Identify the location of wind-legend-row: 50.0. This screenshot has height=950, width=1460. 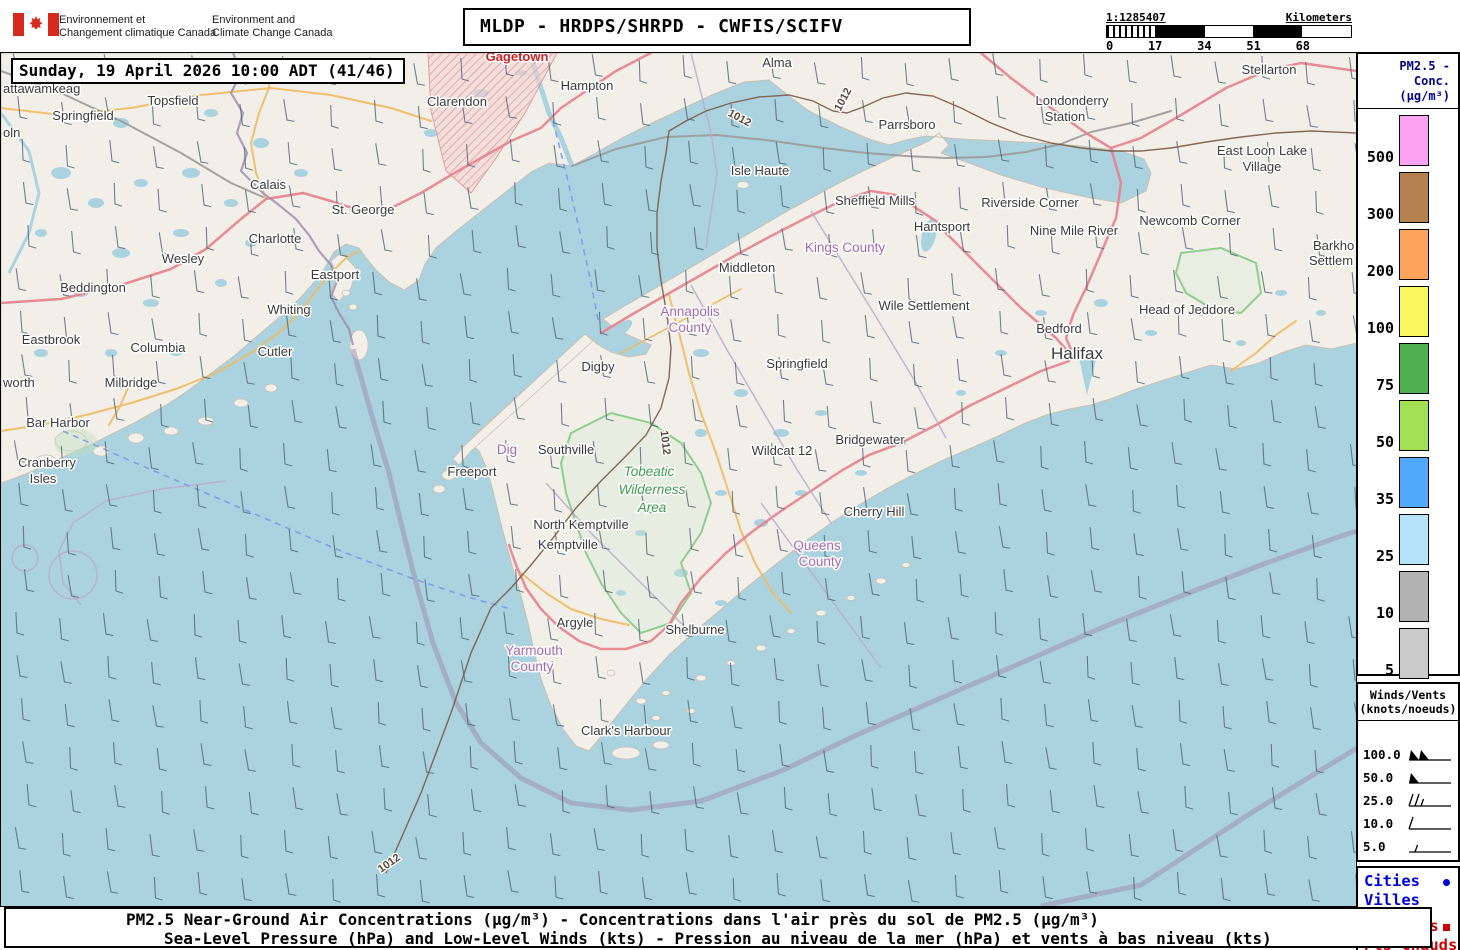
(1408, 777).